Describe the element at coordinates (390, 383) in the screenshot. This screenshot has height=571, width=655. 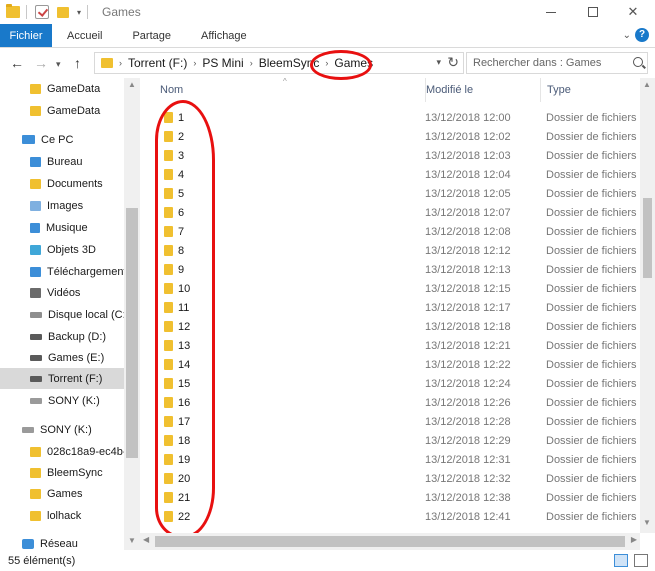
I see `table-row: 15 13/12/2018 12:24 Dossier de fichiers` at that location.